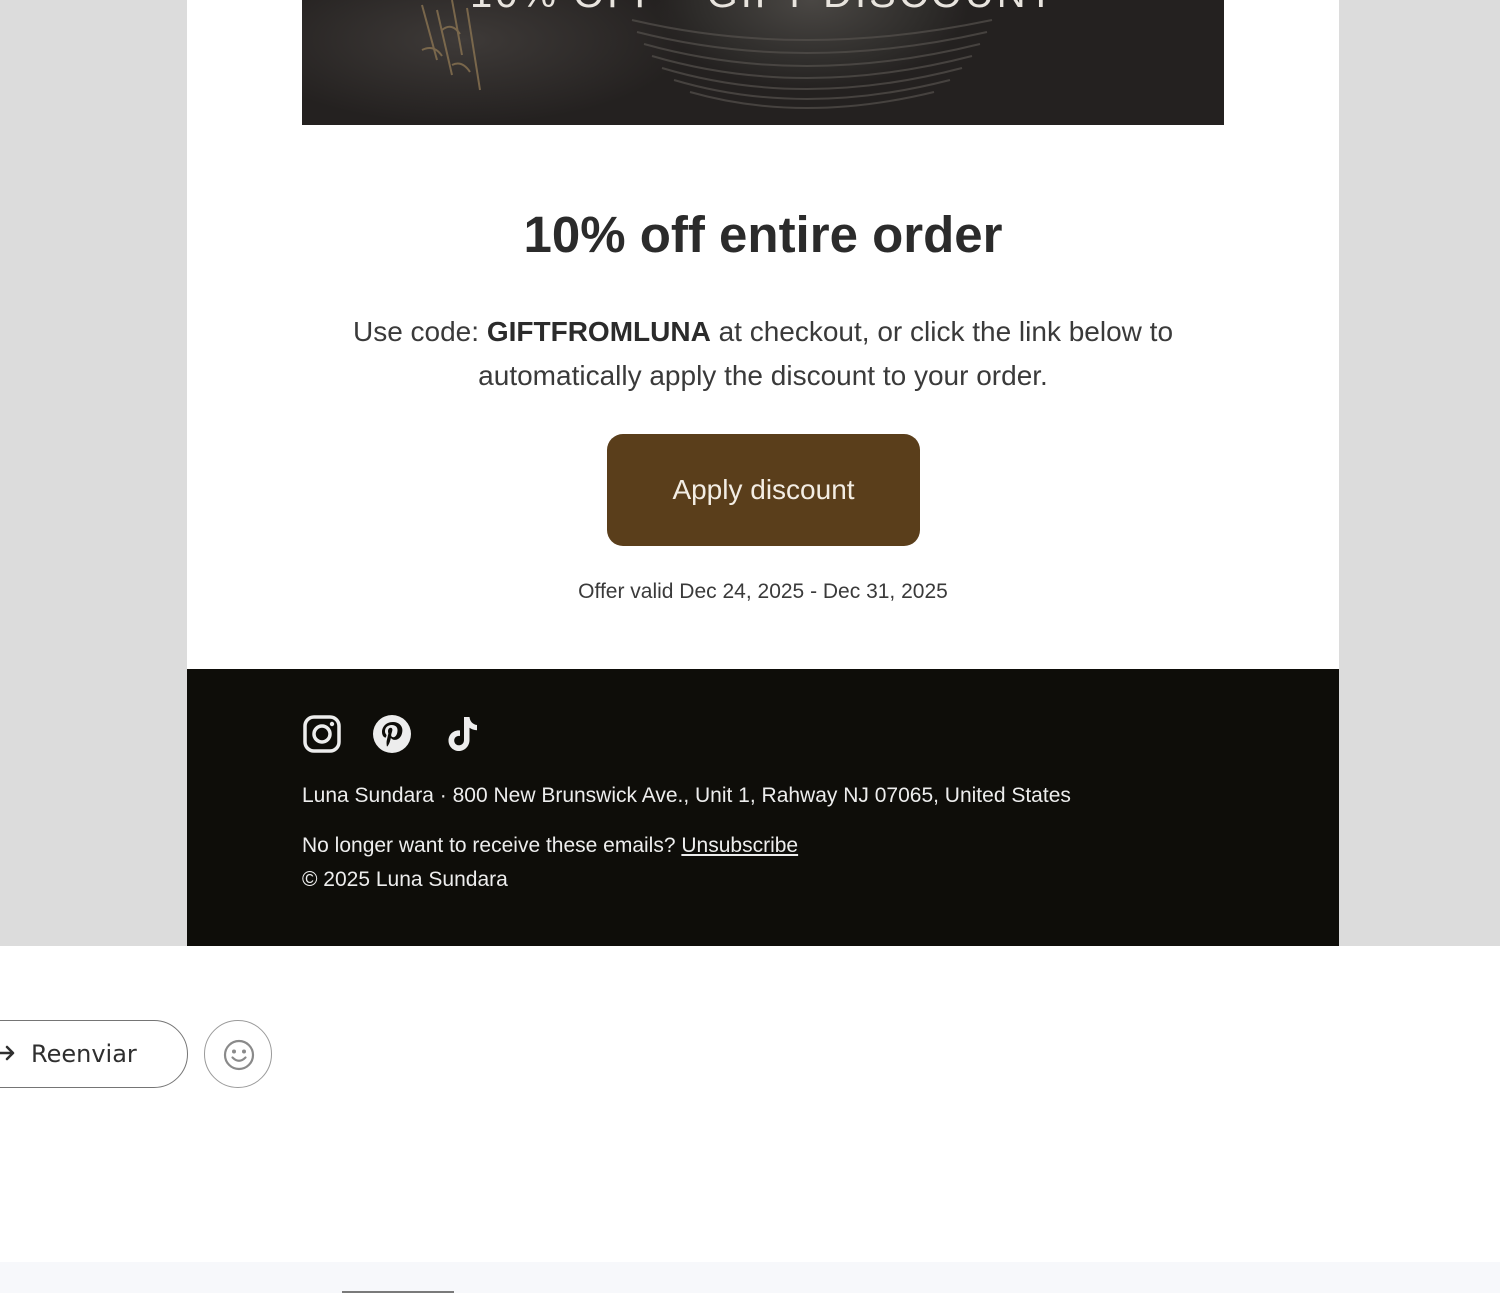  I want to click on emoji-reaction-button, so click(238, 1054).